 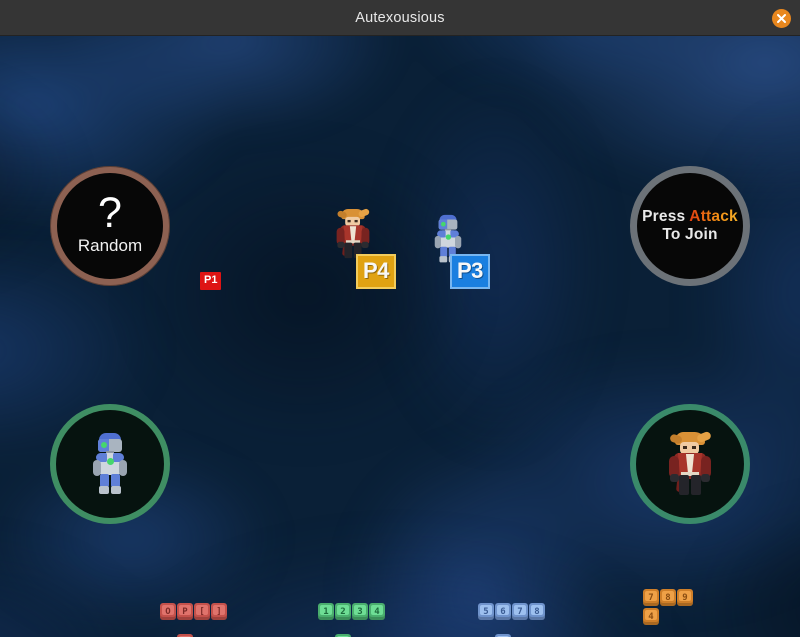 I want to click on window-title: Autexousious, so click(x=400, y=17).